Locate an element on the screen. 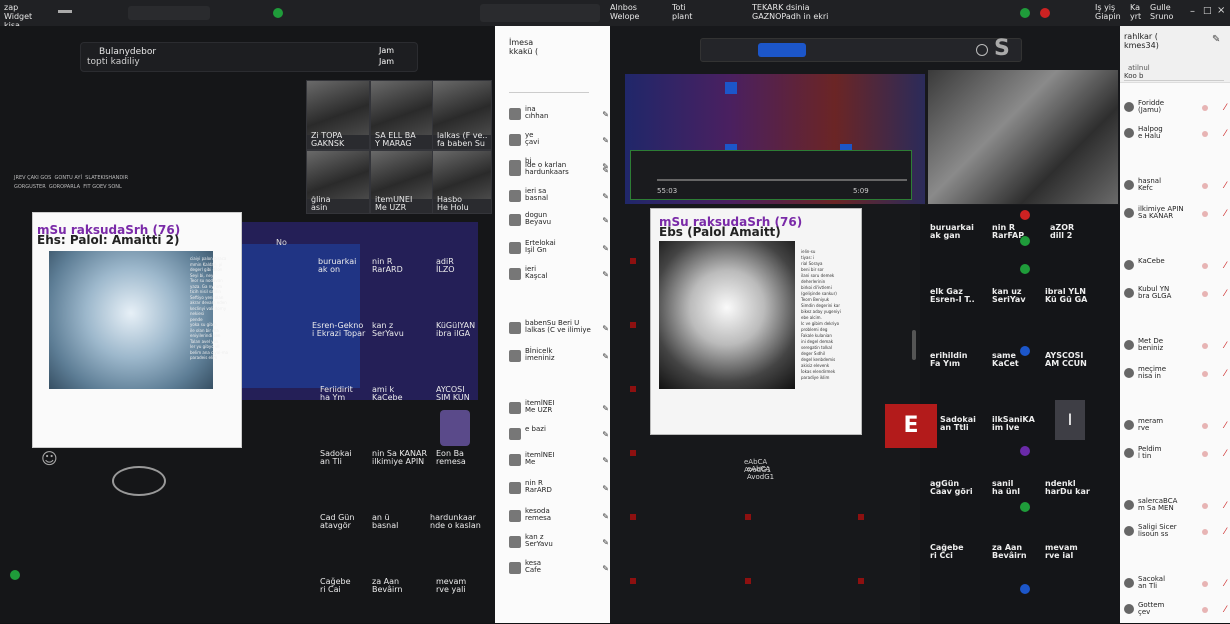  list-cell: nin R RarARD is located at coordinates (387, 266).